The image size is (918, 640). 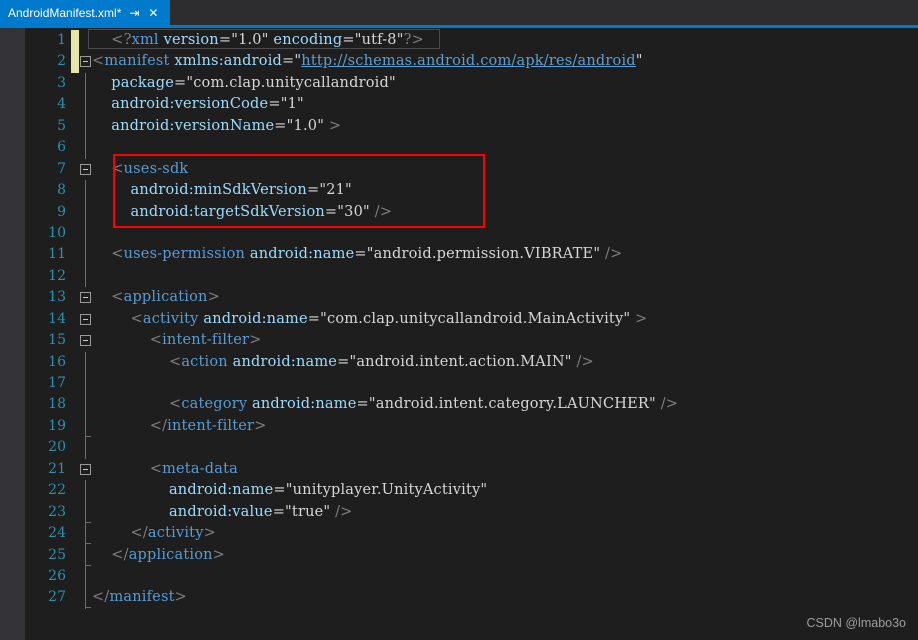 What do you see at coordinates (205, 340) in the screenshot?
I see `code-line-text: <intent-filter>` at bounding box center [205, 340].